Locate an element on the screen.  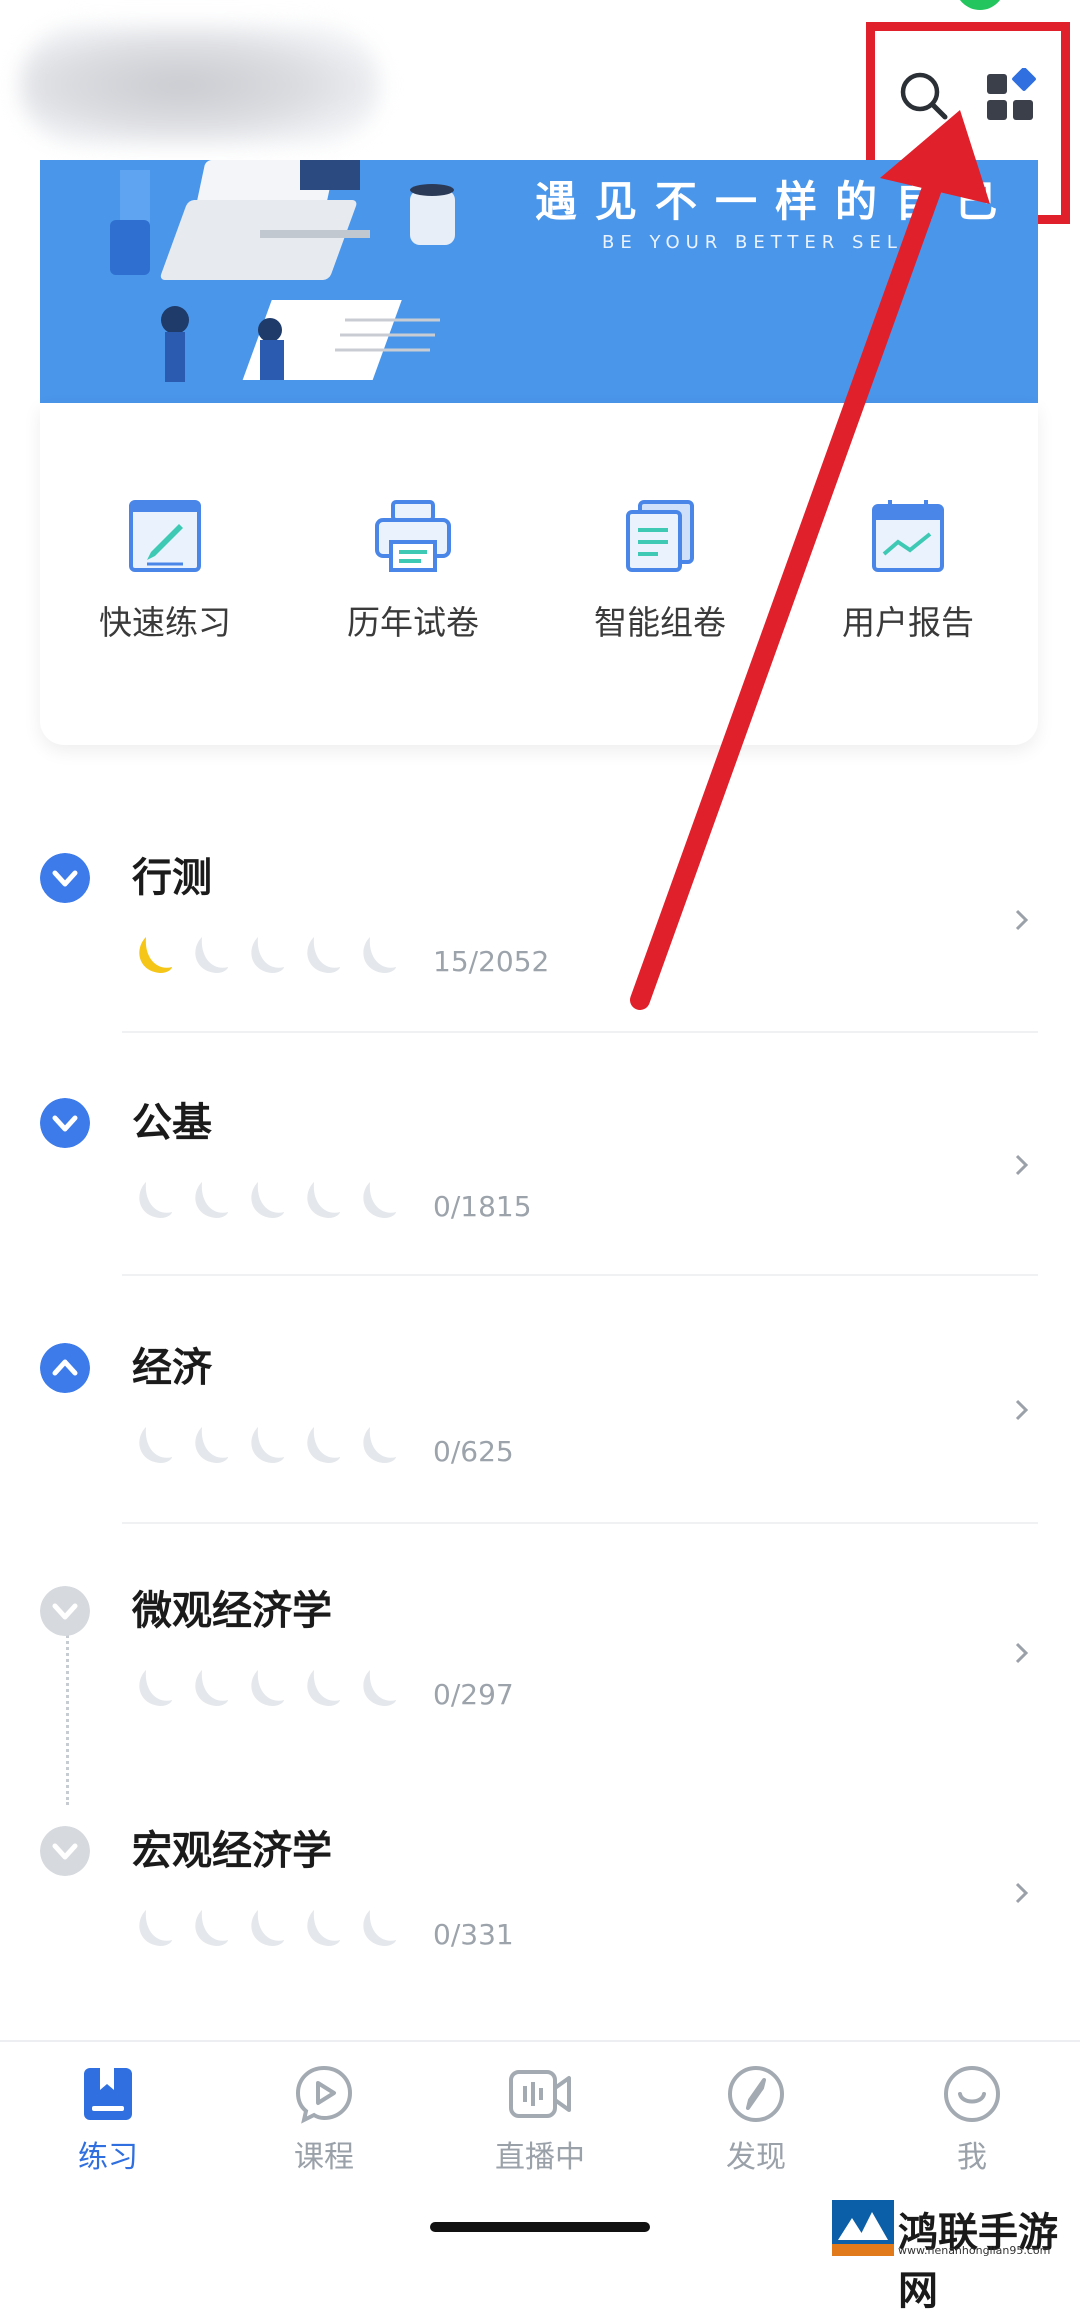
calendar-chart-icon is located at coordinates (908, 536).